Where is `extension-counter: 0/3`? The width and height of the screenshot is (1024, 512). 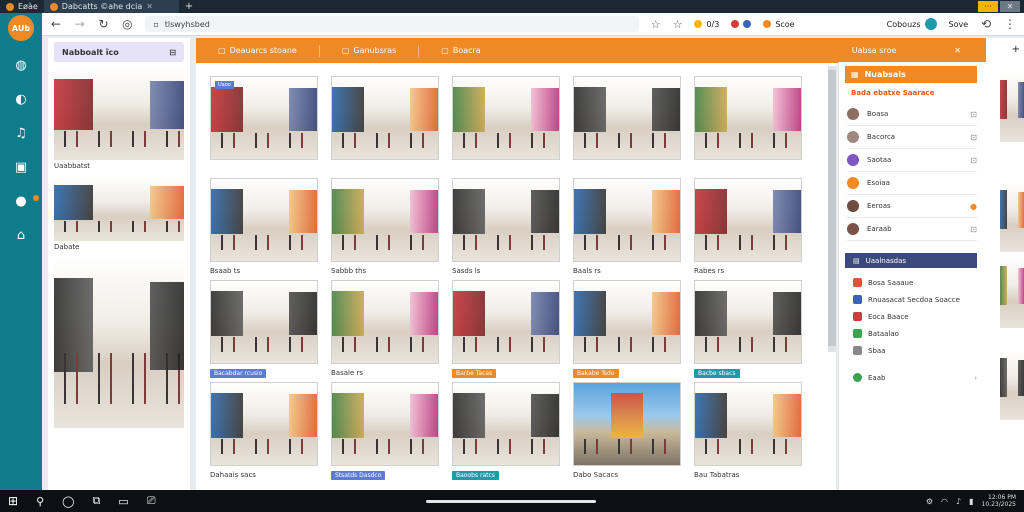
extension-counter: 0/3 is located at coordinates (706, 24).